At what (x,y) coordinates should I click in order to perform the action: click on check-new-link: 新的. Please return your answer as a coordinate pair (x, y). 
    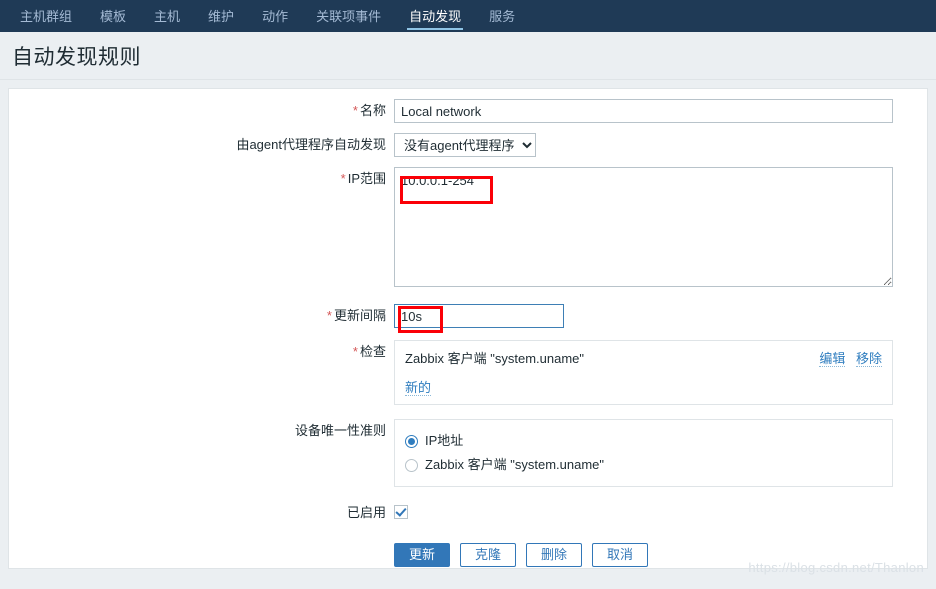
    Looking at the image, I should click on (418, 388).